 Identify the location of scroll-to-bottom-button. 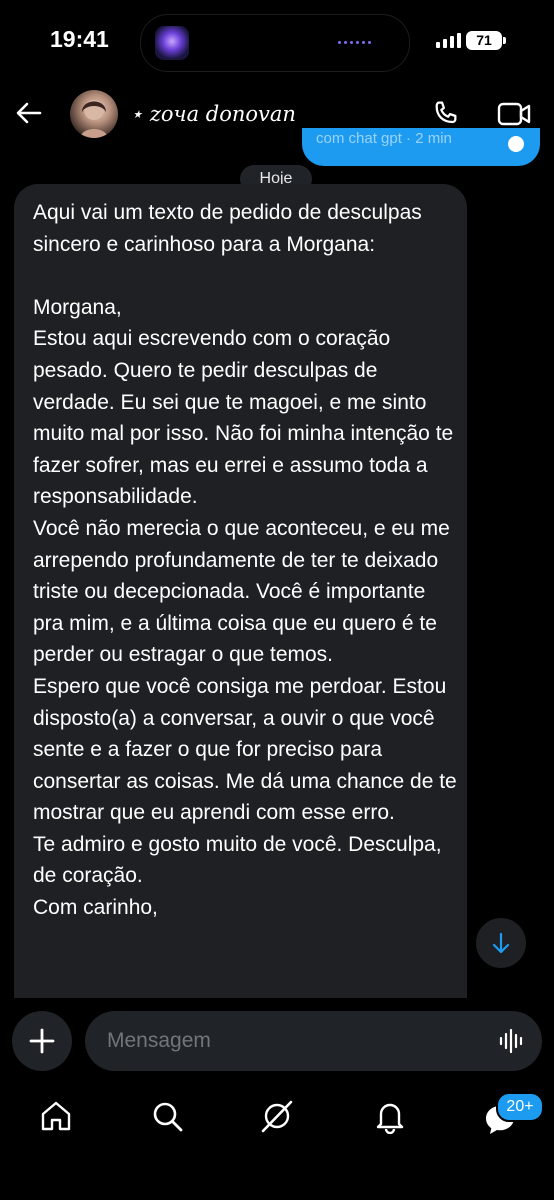
(501, 943).